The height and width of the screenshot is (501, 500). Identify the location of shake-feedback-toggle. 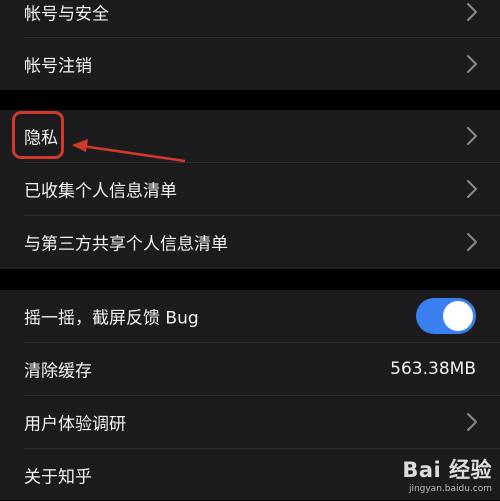
(446, 316).